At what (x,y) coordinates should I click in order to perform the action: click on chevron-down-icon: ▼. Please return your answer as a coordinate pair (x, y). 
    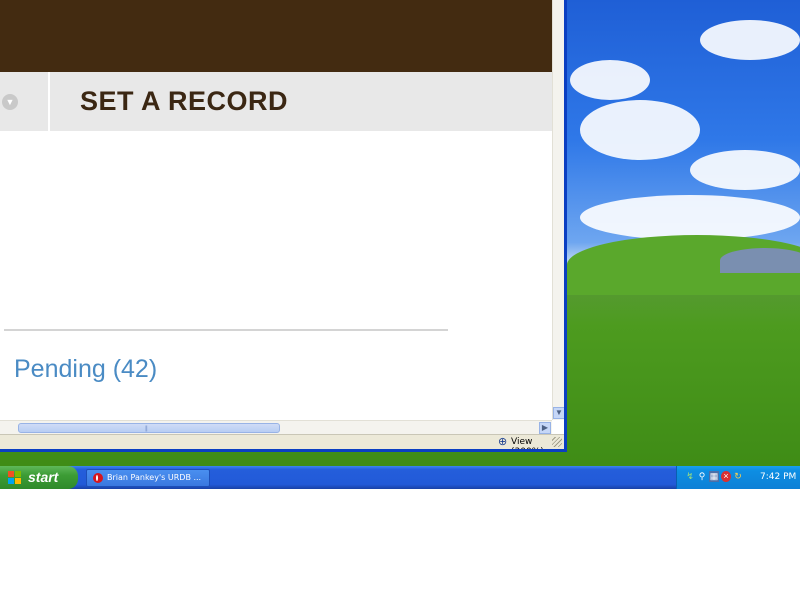
    Looking at the image, I should click on (10, 102).